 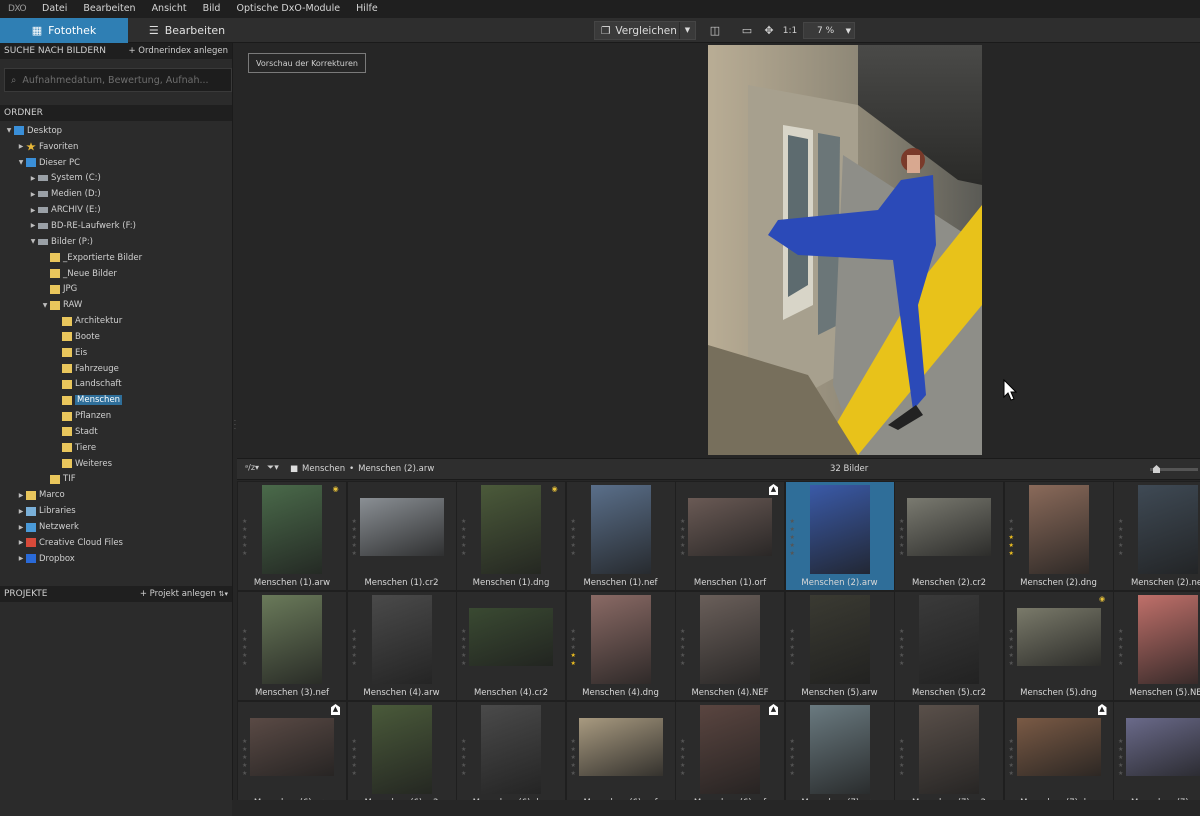 I want to click on menu-help: Hilfe, so click(x=367, y=9).